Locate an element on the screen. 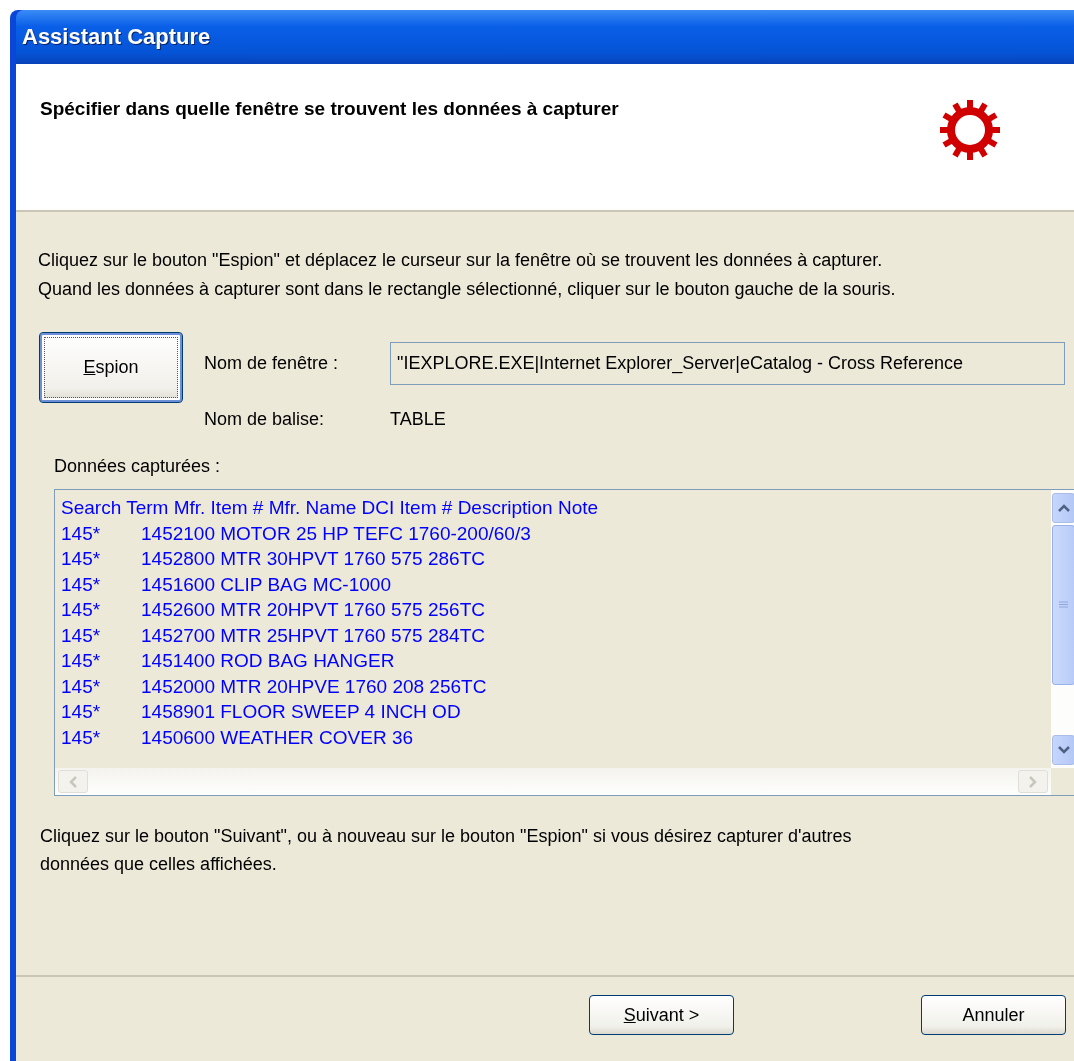 This screenshot has height=1061, width=1074. grip-icon is located at coordinates (1063, 605).